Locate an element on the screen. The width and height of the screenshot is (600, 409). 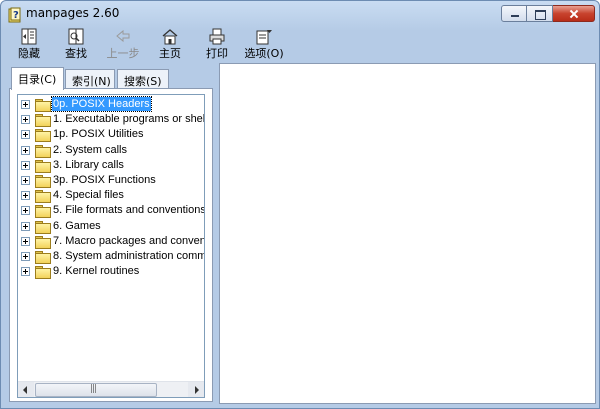
tree-item-label: 1p. POSIX Utilities is located at coordinates (98, 134).